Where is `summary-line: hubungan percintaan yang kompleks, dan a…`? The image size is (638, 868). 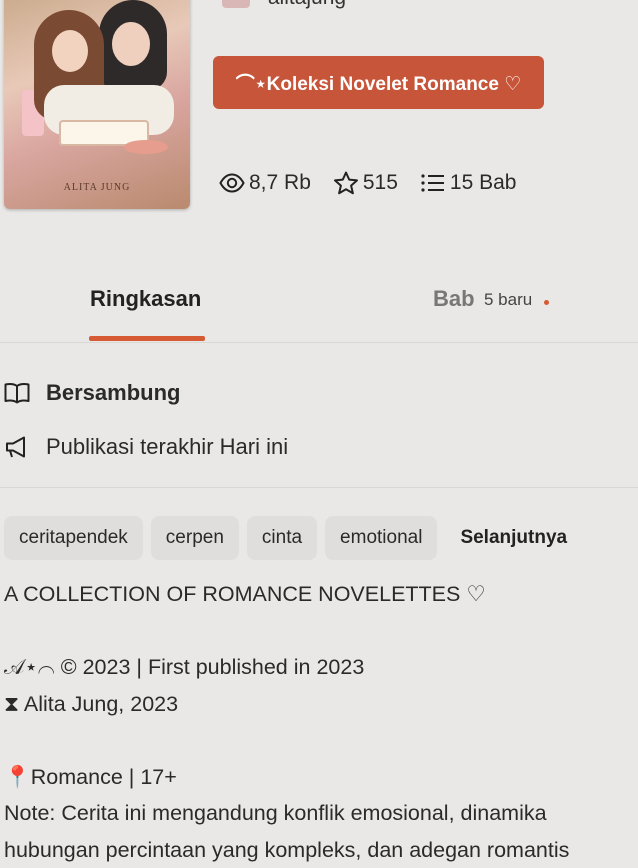
summary-line: hubungan percintaan yang kompleks, dan a… is located at coordinates (319, 850).